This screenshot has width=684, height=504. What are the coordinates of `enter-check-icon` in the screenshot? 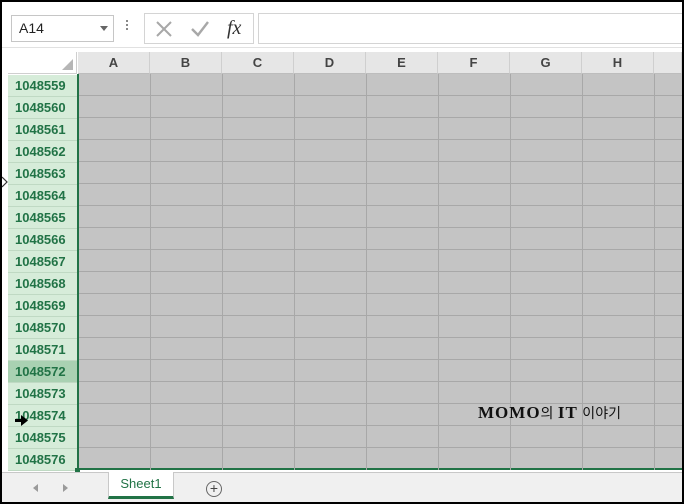 It's located at (200, 29).